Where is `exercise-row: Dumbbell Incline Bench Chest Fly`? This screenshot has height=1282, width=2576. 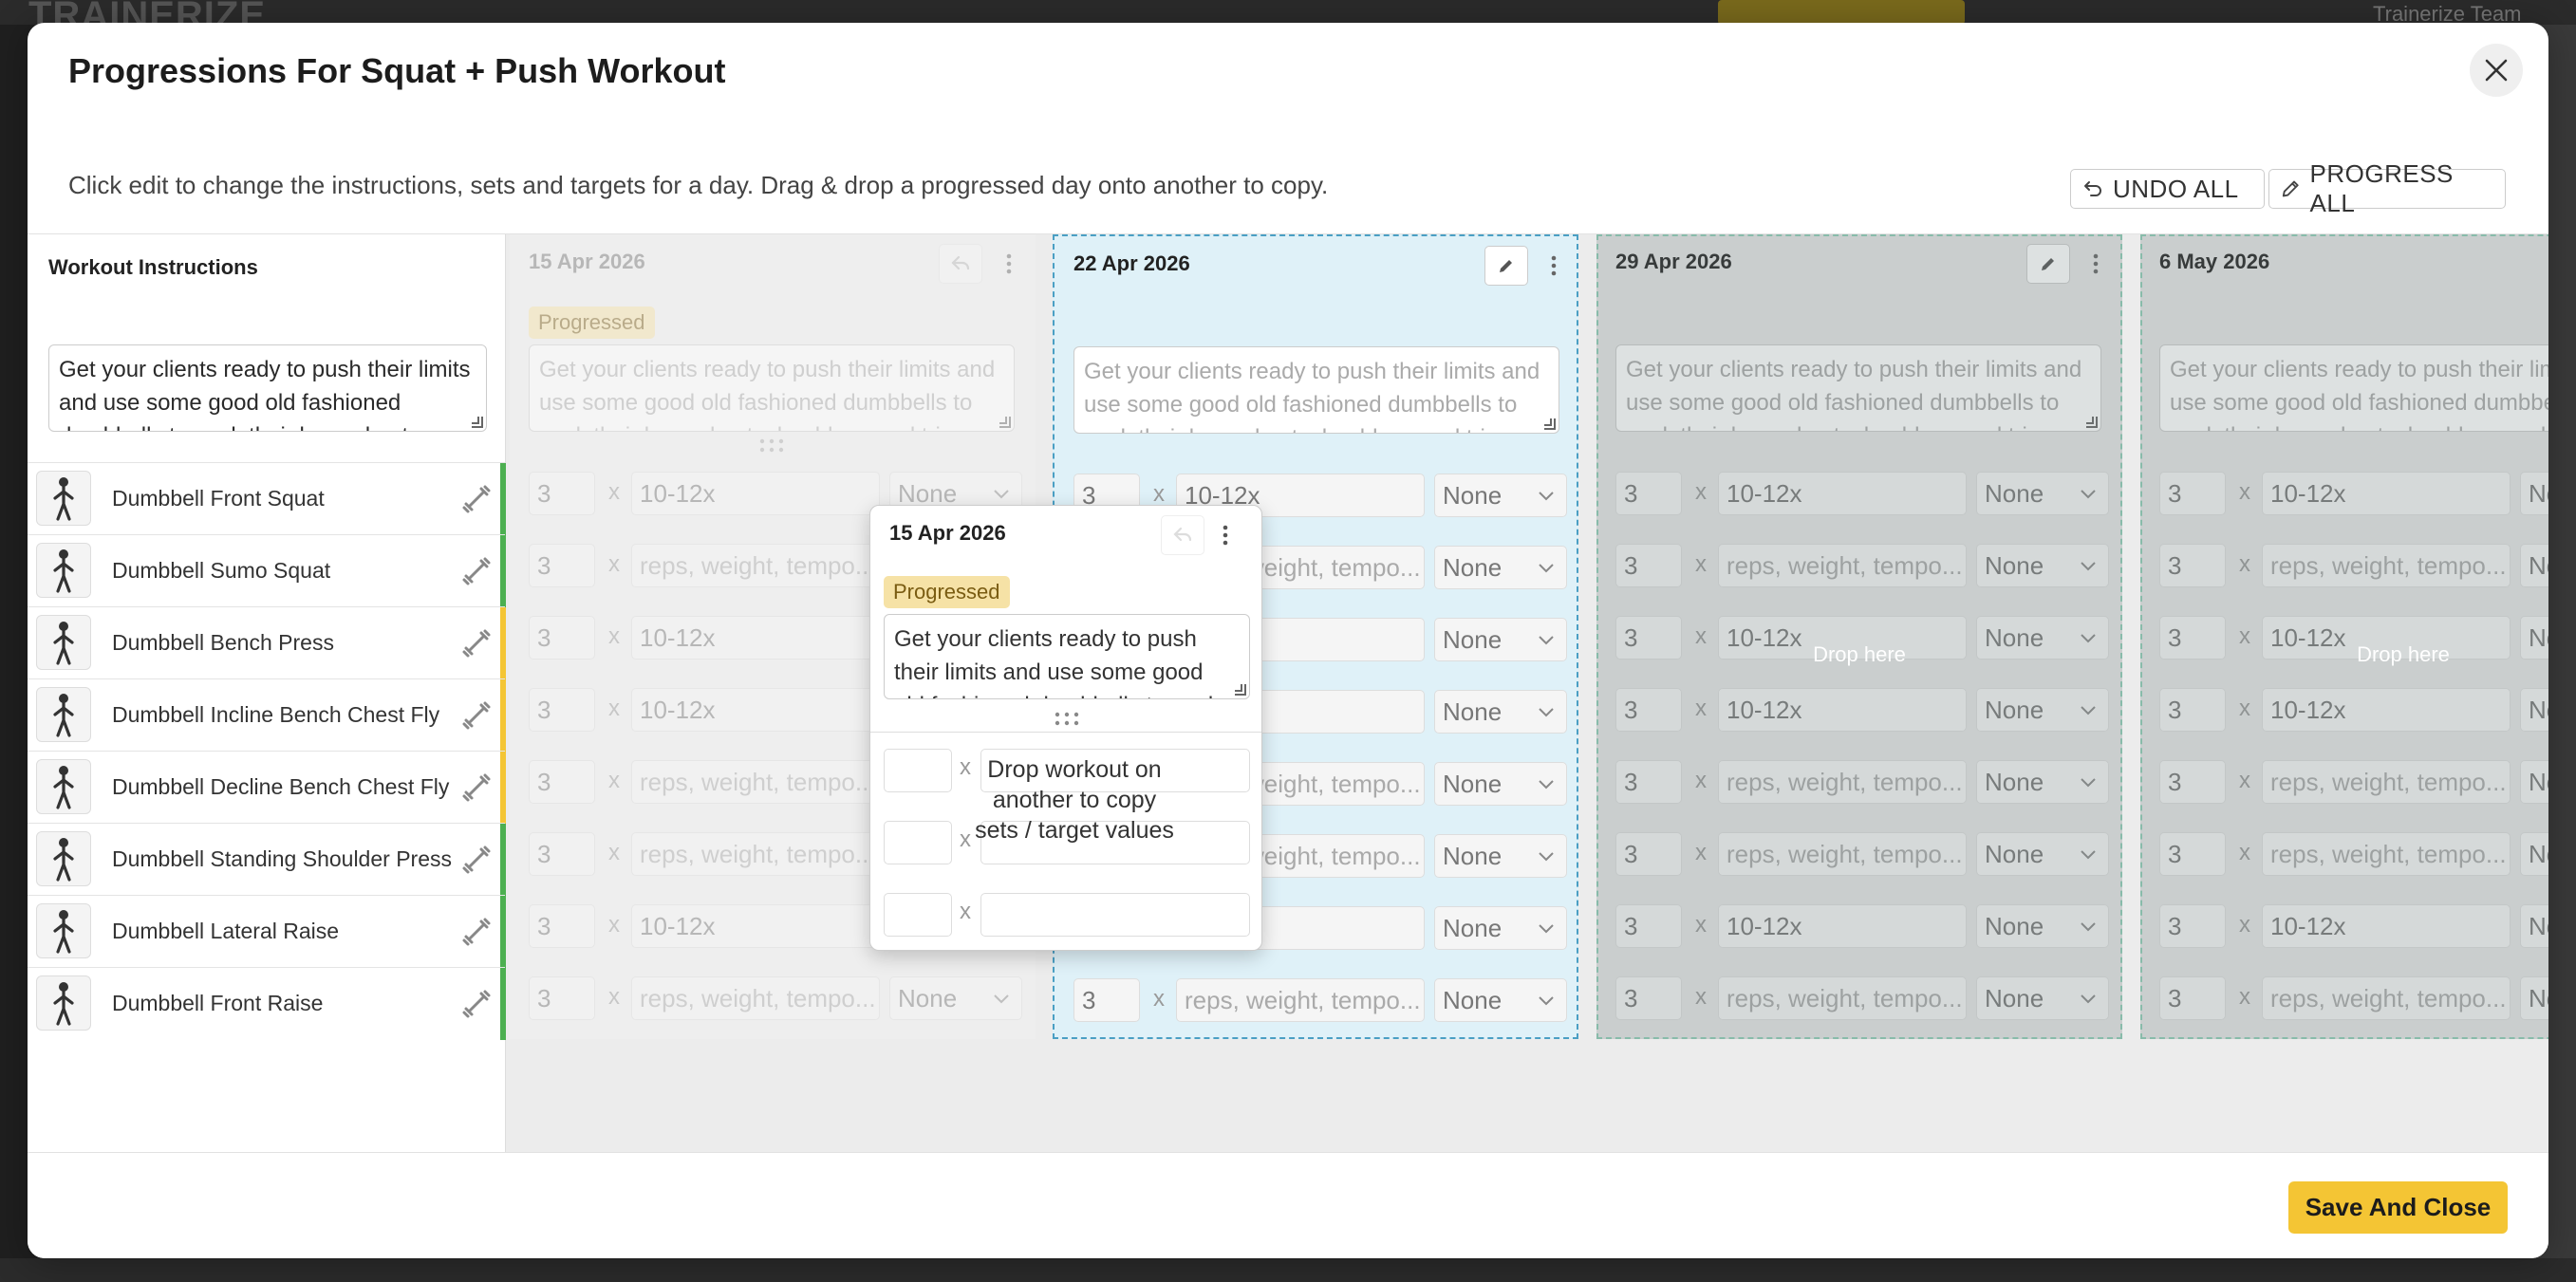 exercise-row: Dumbbell Incline Bench Chest Fly is located at coordinates (267, 715).